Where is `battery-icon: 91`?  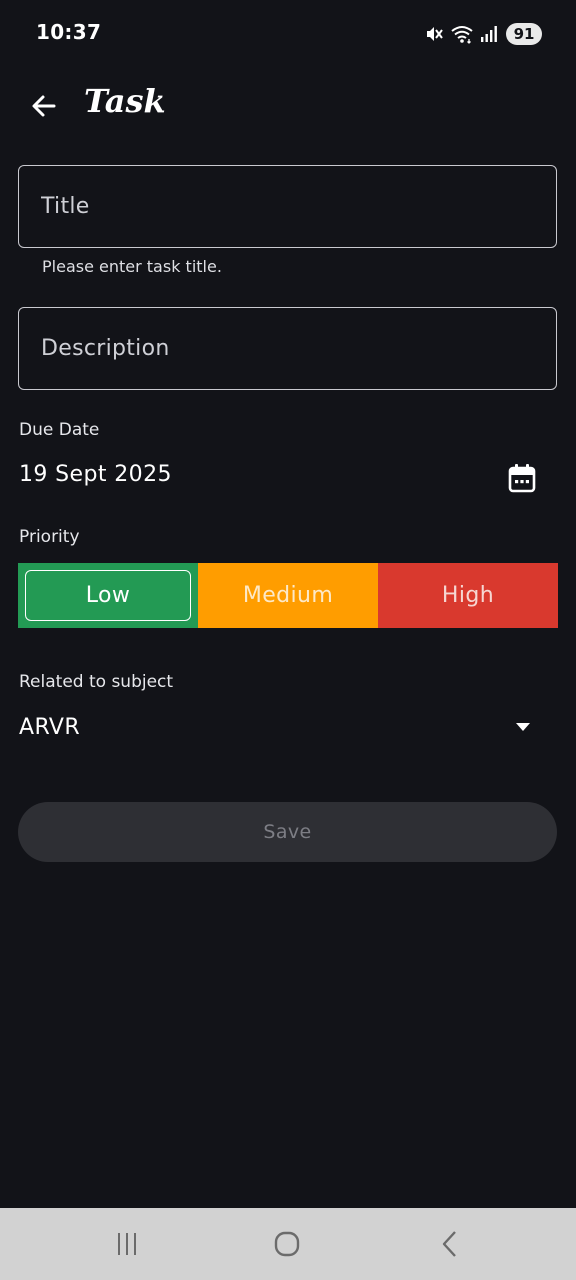 battery-icon: 91 is located at coordinates (524, 34).